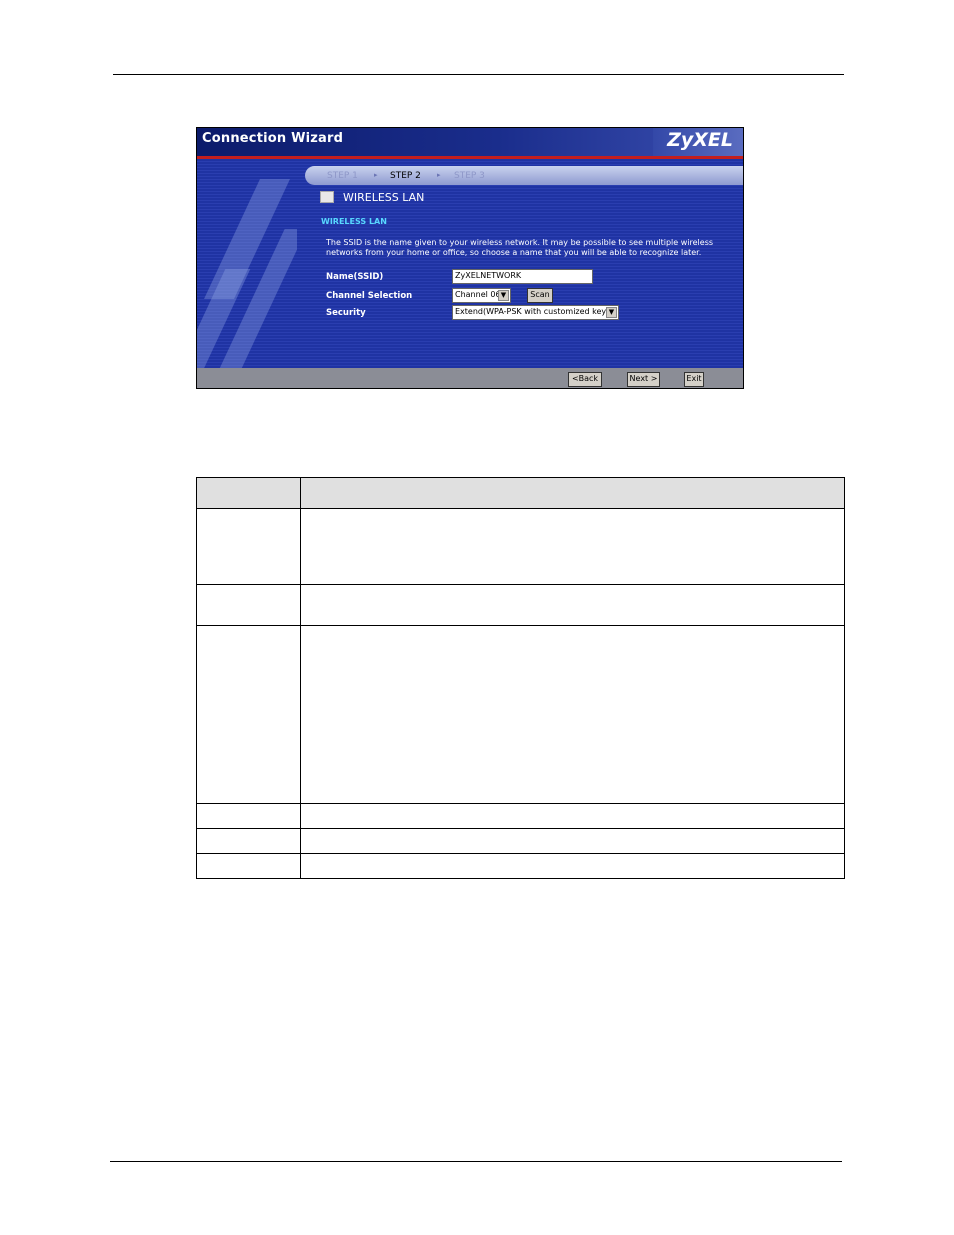 This screenshot has height=1235, width=954. What do you see at coordinates (532, 311) in the screenshot?
I see `security-value: Extend(WPA-PSK with customized key)` at bounding box center [532, 311].